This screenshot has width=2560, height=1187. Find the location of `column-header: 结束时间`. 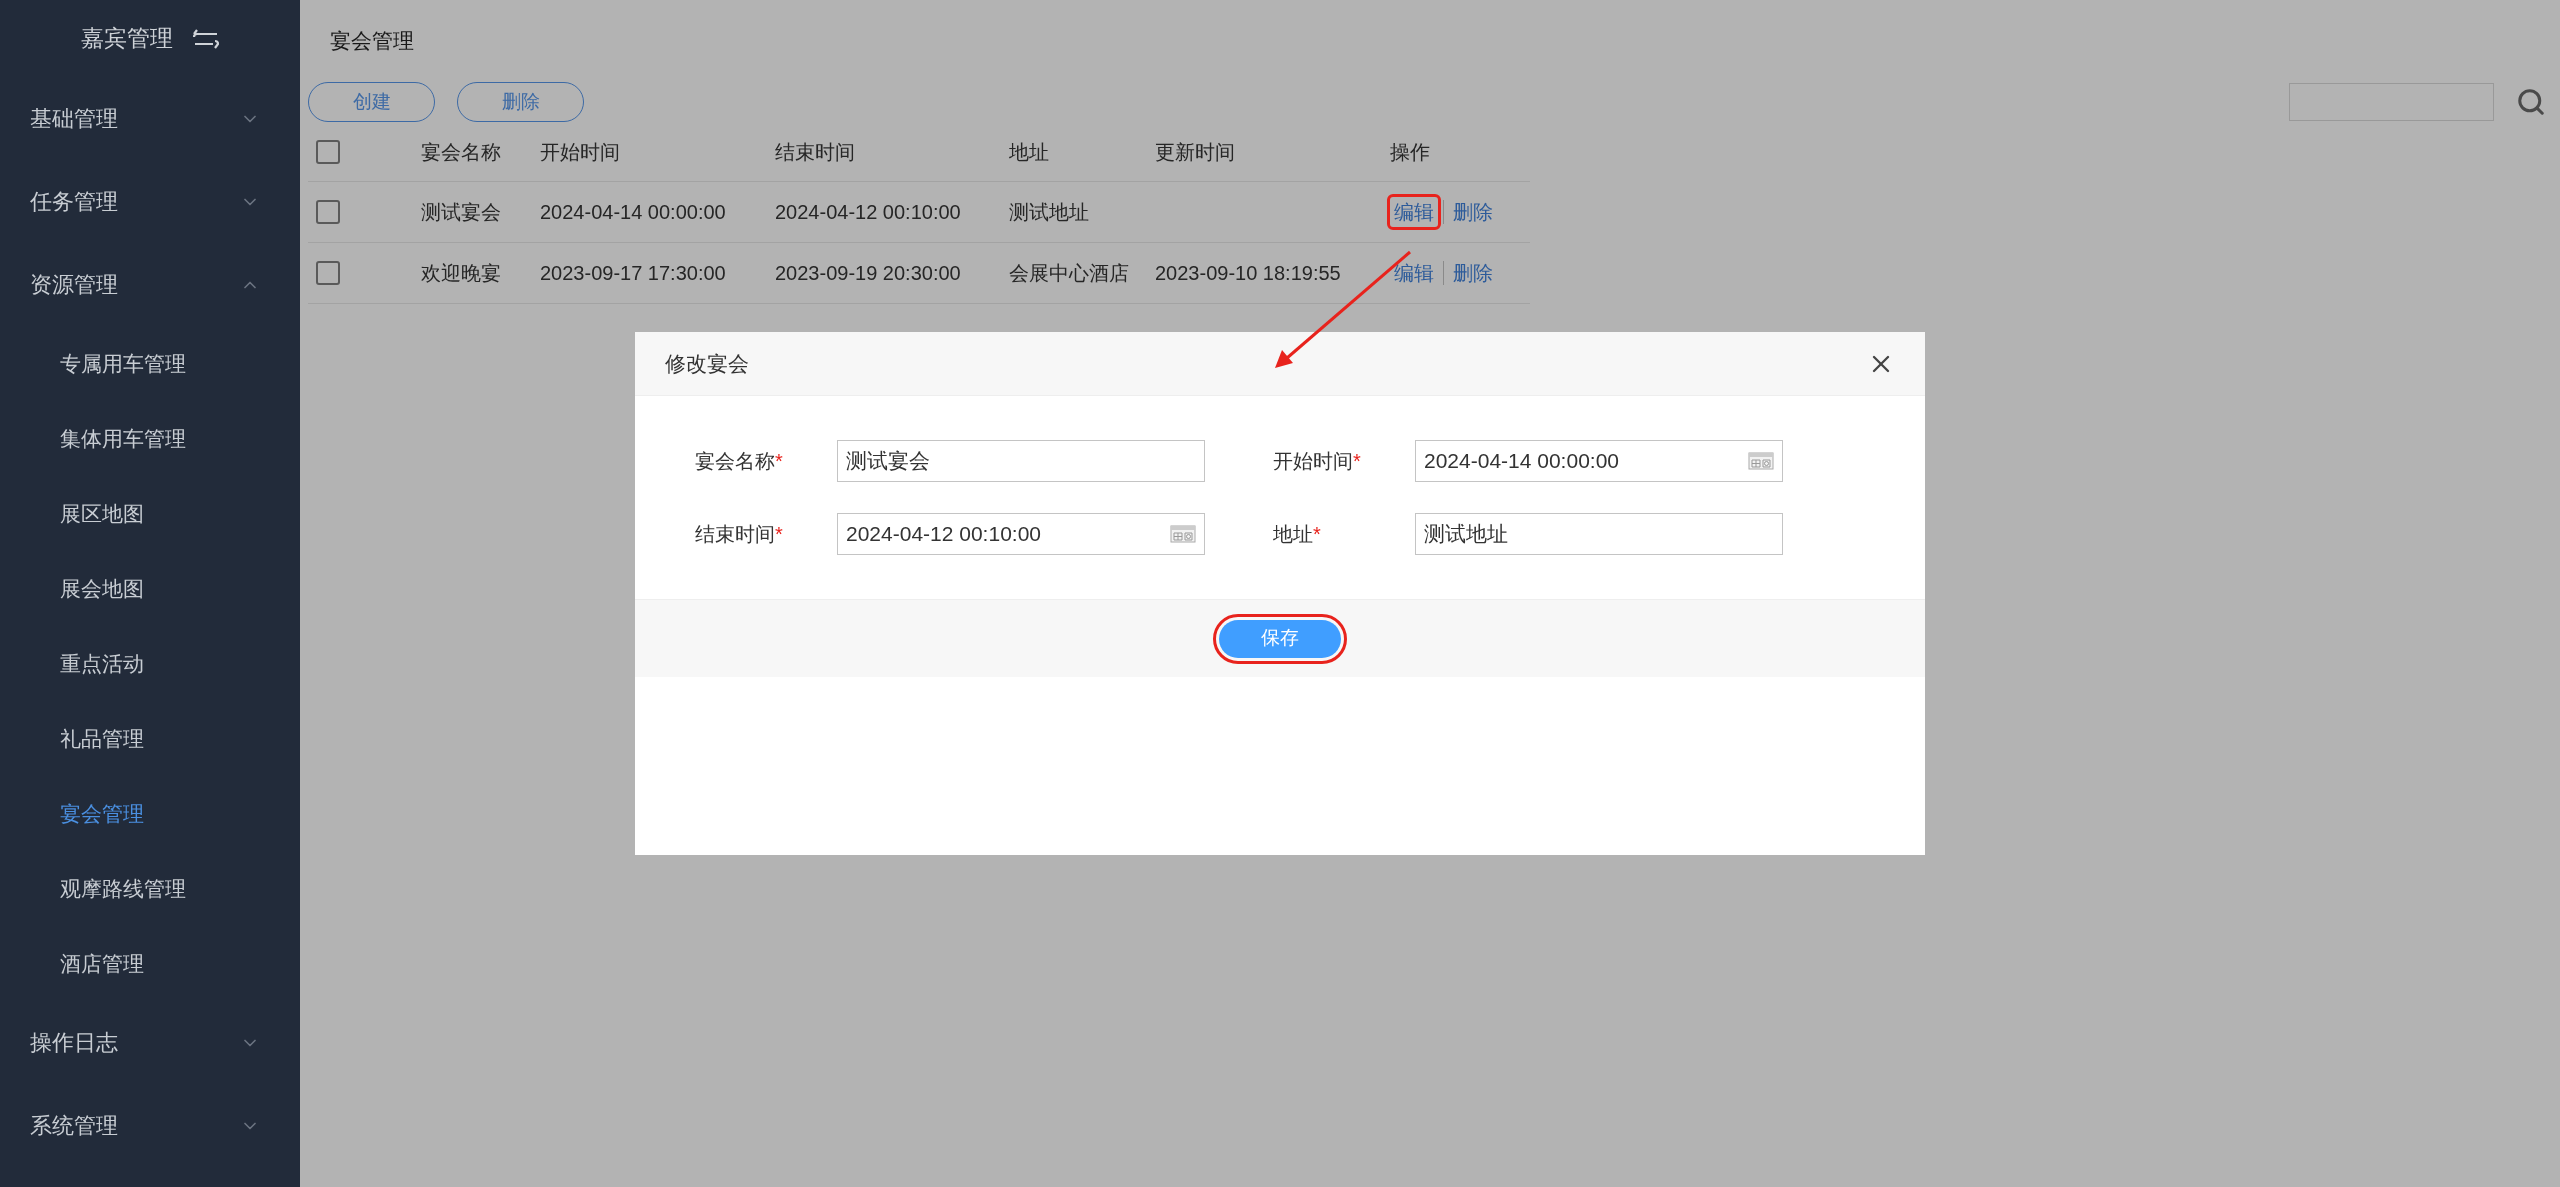

column-header: 结束时间 is located at coordinates (815, 151).